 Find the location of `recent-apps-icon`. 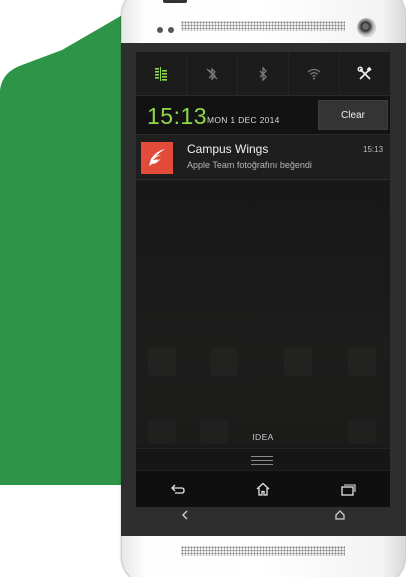

recent-apps-icon is located at coordinates (348, 490).